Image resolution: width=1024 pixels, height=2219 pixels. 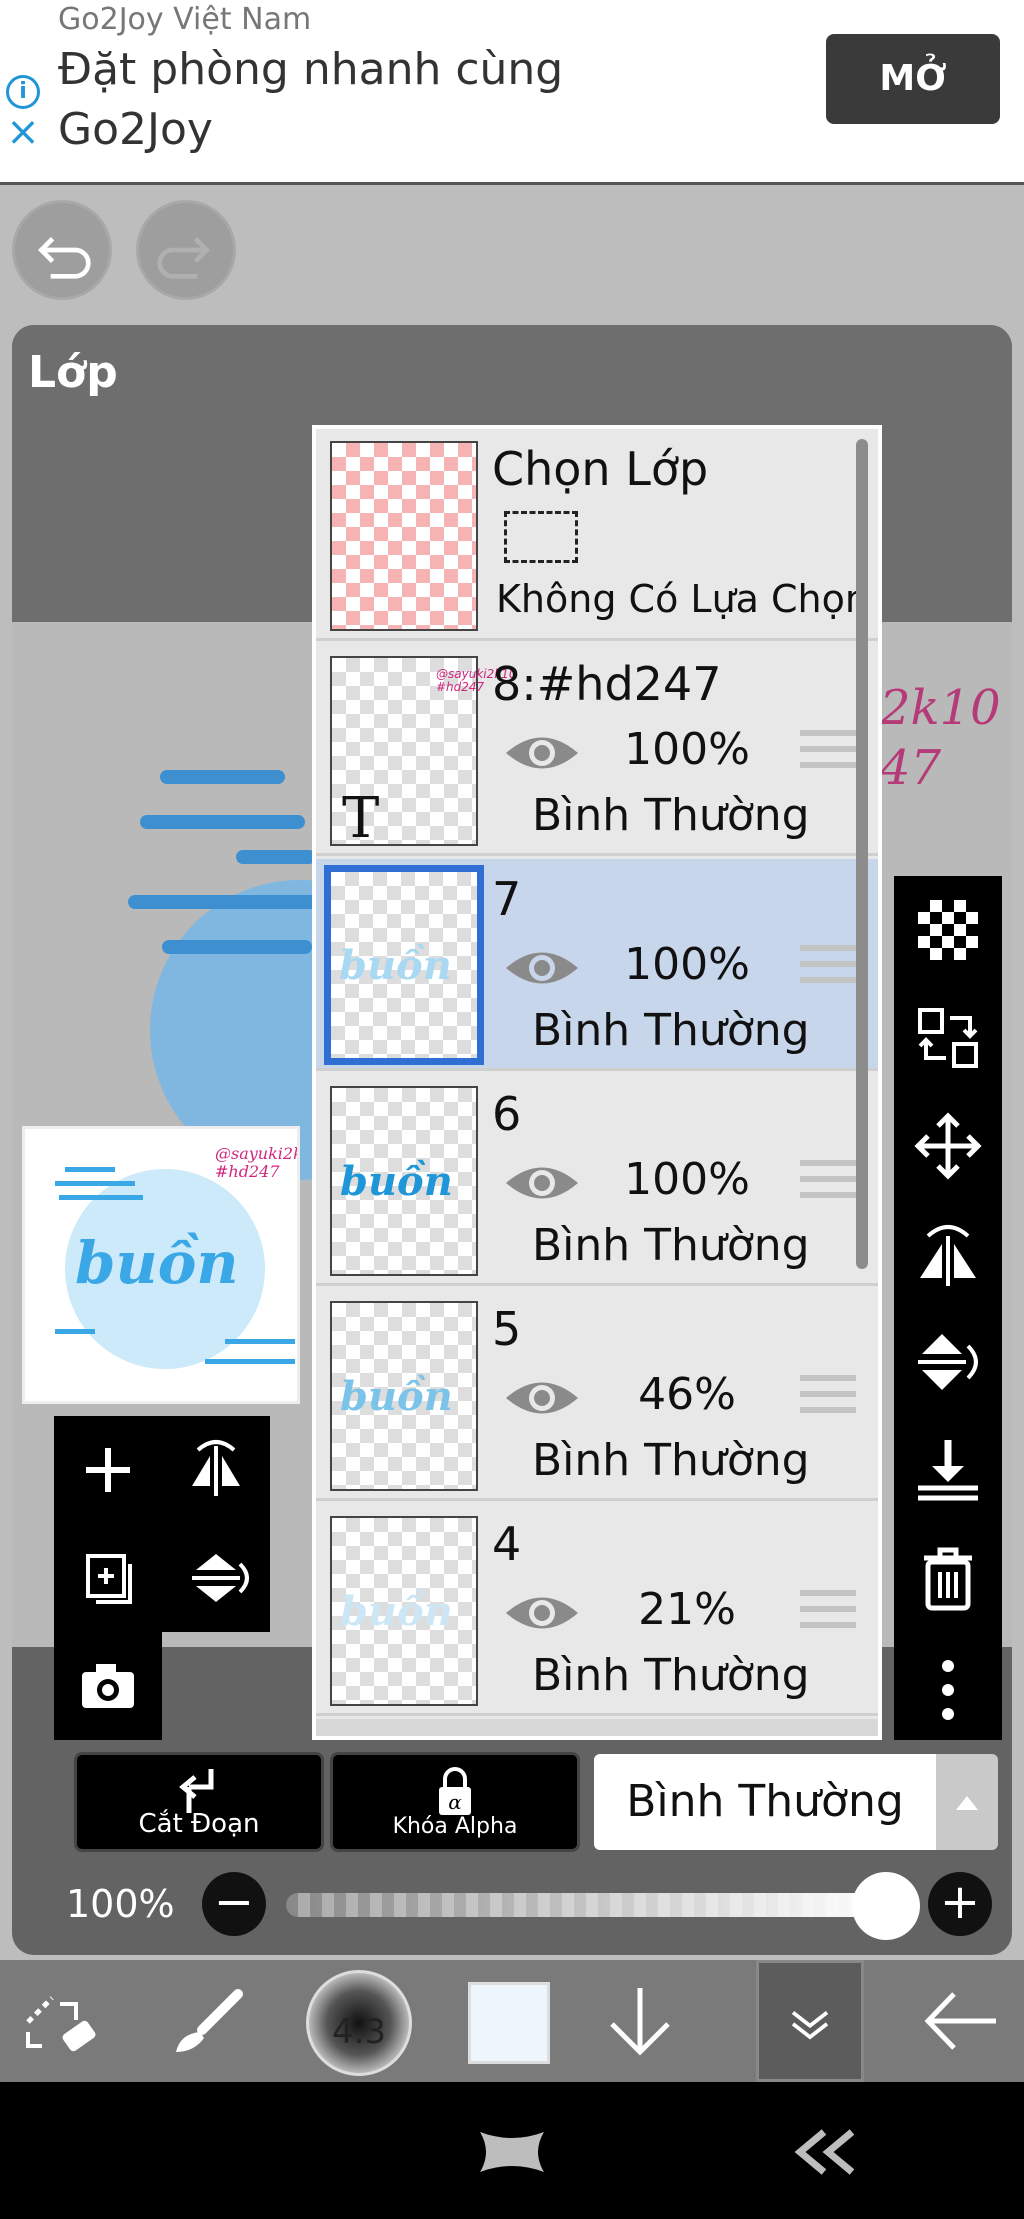 I want to click on opacity-decrease-button: −, so click(x=234, y=1904).